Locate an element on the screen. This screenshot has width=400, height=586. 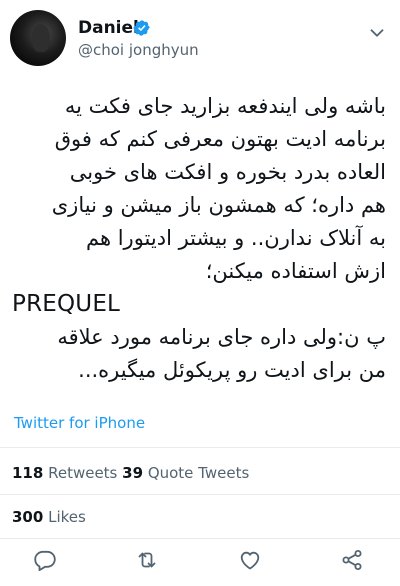
likes-stats: 300 Likes is located at coordinates (49, 517).